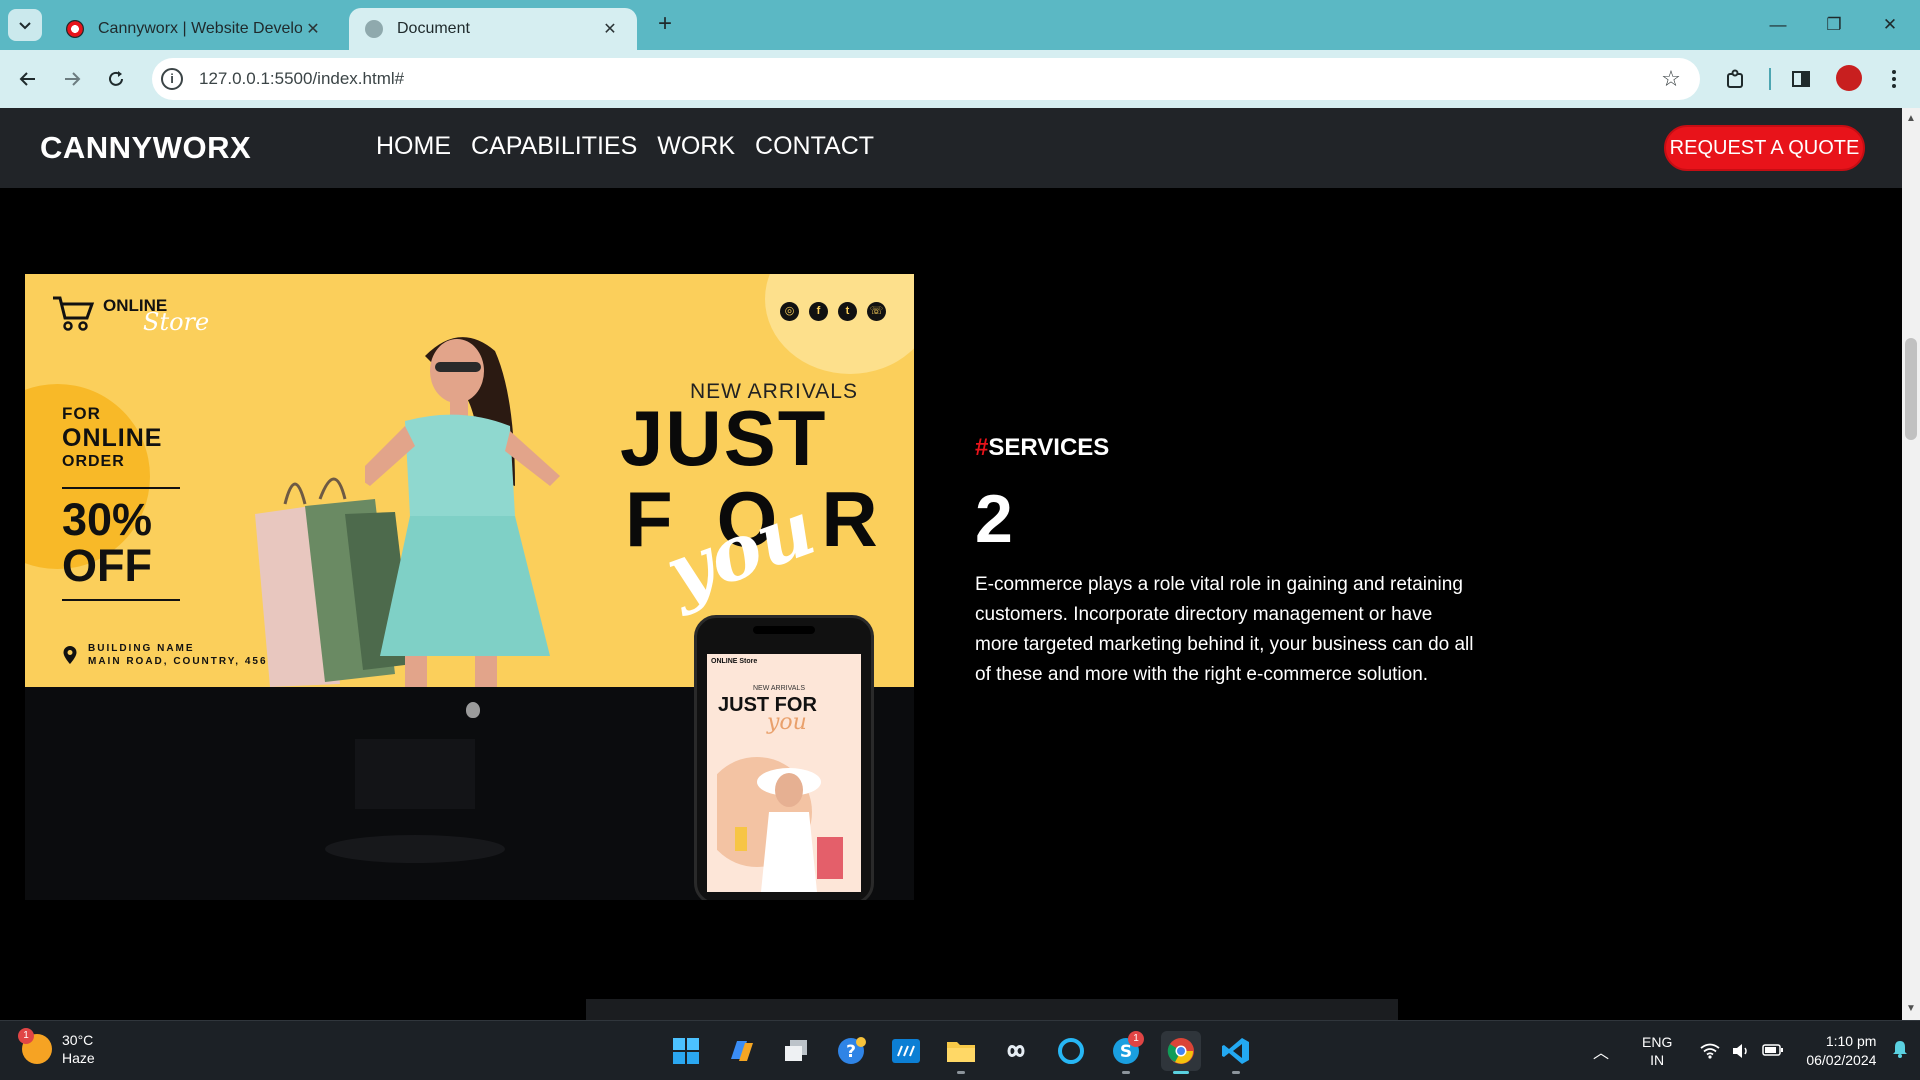 This screenshot has height=1080, width=1920. I want to click on cannyworx-favicon-icon, so click(75, 29).